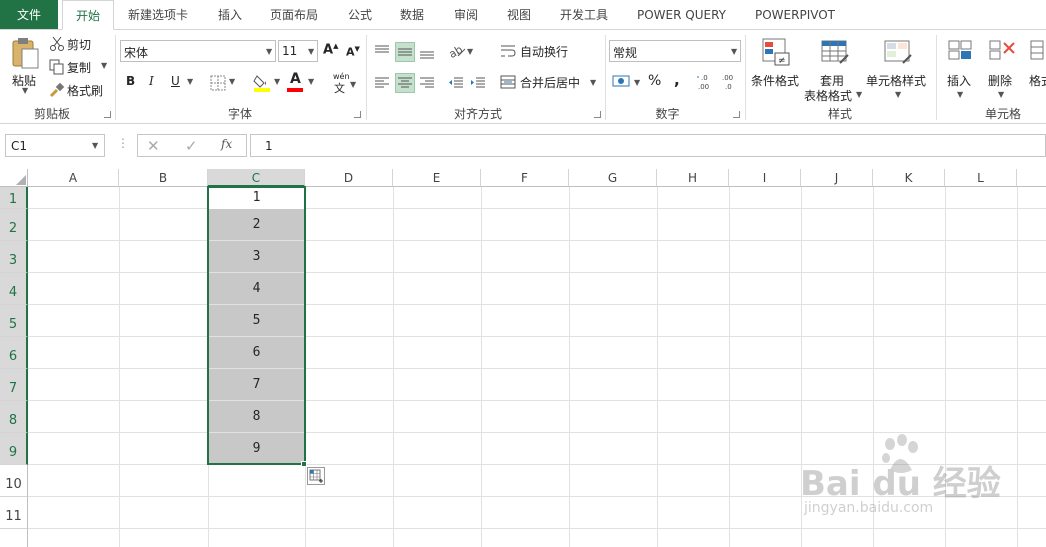 The height and width of the screenshot is (547, 1046). What do you see at coordinates (256, 178) in the screenshot?
I see `column-header-c: C` at bounding box center [256, 178].